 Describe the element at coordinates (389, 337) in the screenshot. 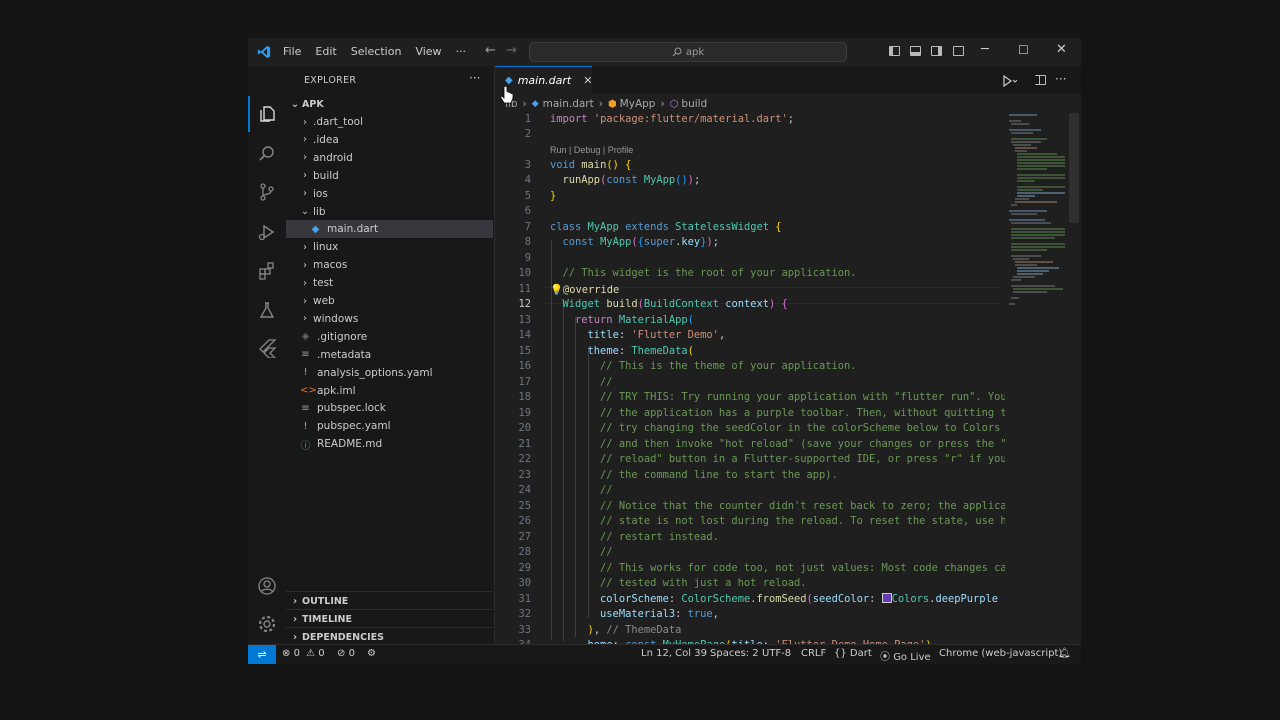

I see `tree-file: ◈ .gitignore` at that location.